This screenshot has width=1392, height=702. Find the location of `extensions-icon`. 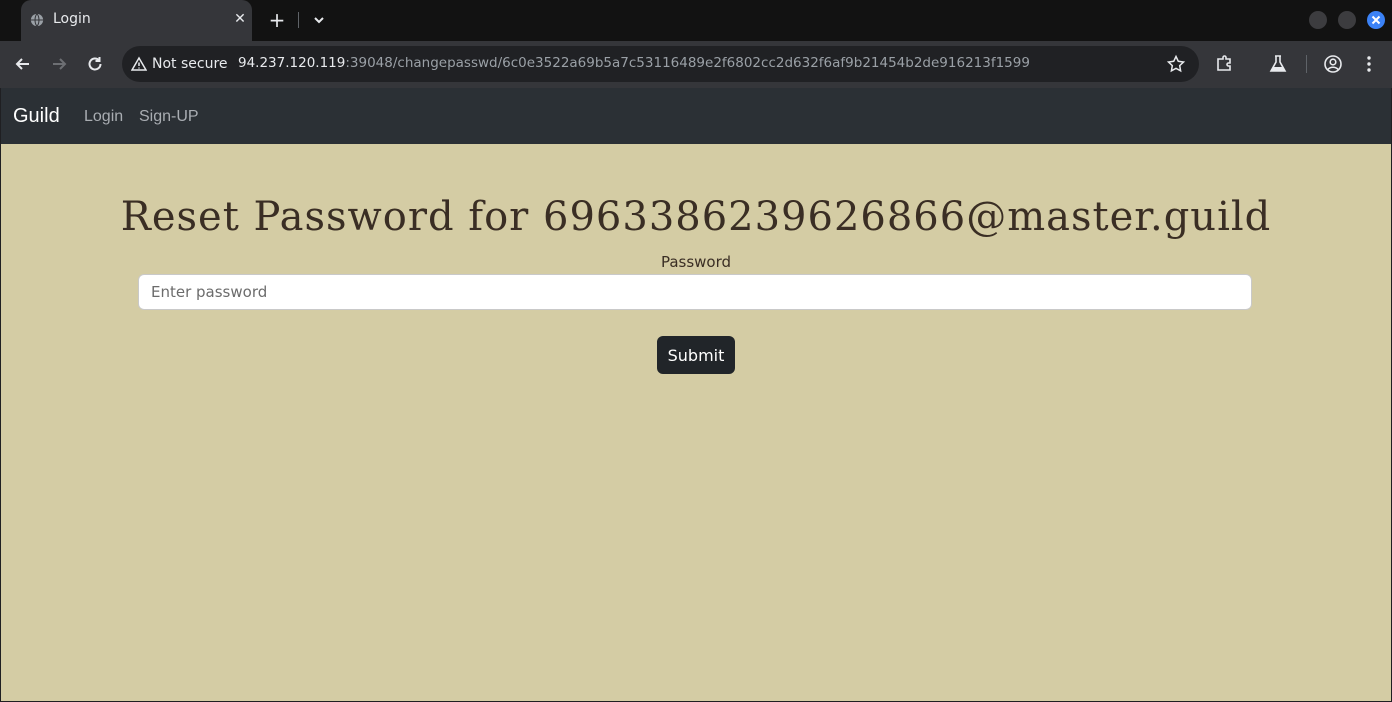

extensions-icon is located at coordinates (1225, 64).